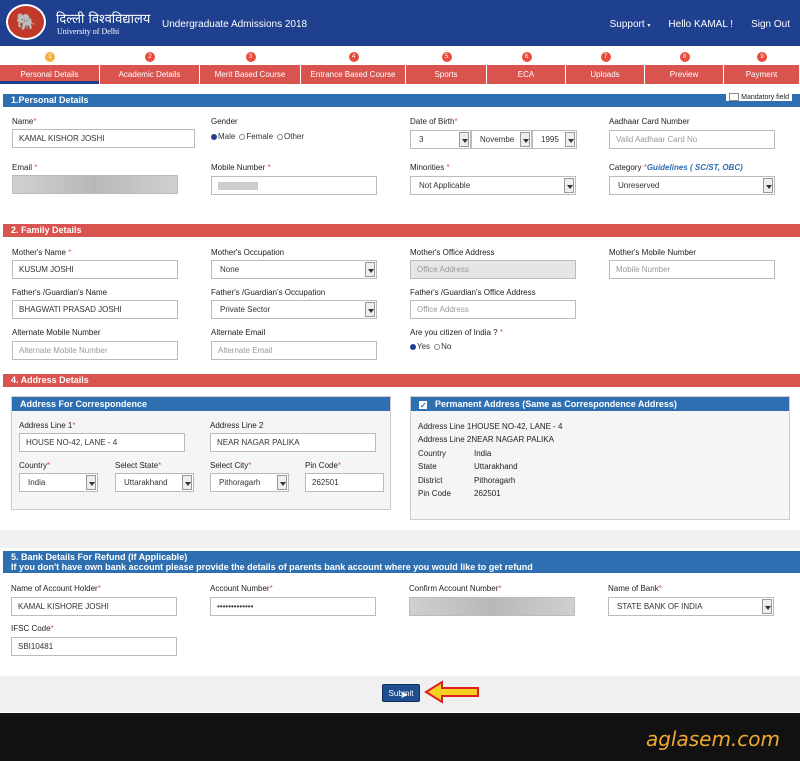 The width and height of the screenshot is (800, 761). Describe the element at coordinates (344, 482) in the screenshot. I see `pin-input: 262501` at that location.